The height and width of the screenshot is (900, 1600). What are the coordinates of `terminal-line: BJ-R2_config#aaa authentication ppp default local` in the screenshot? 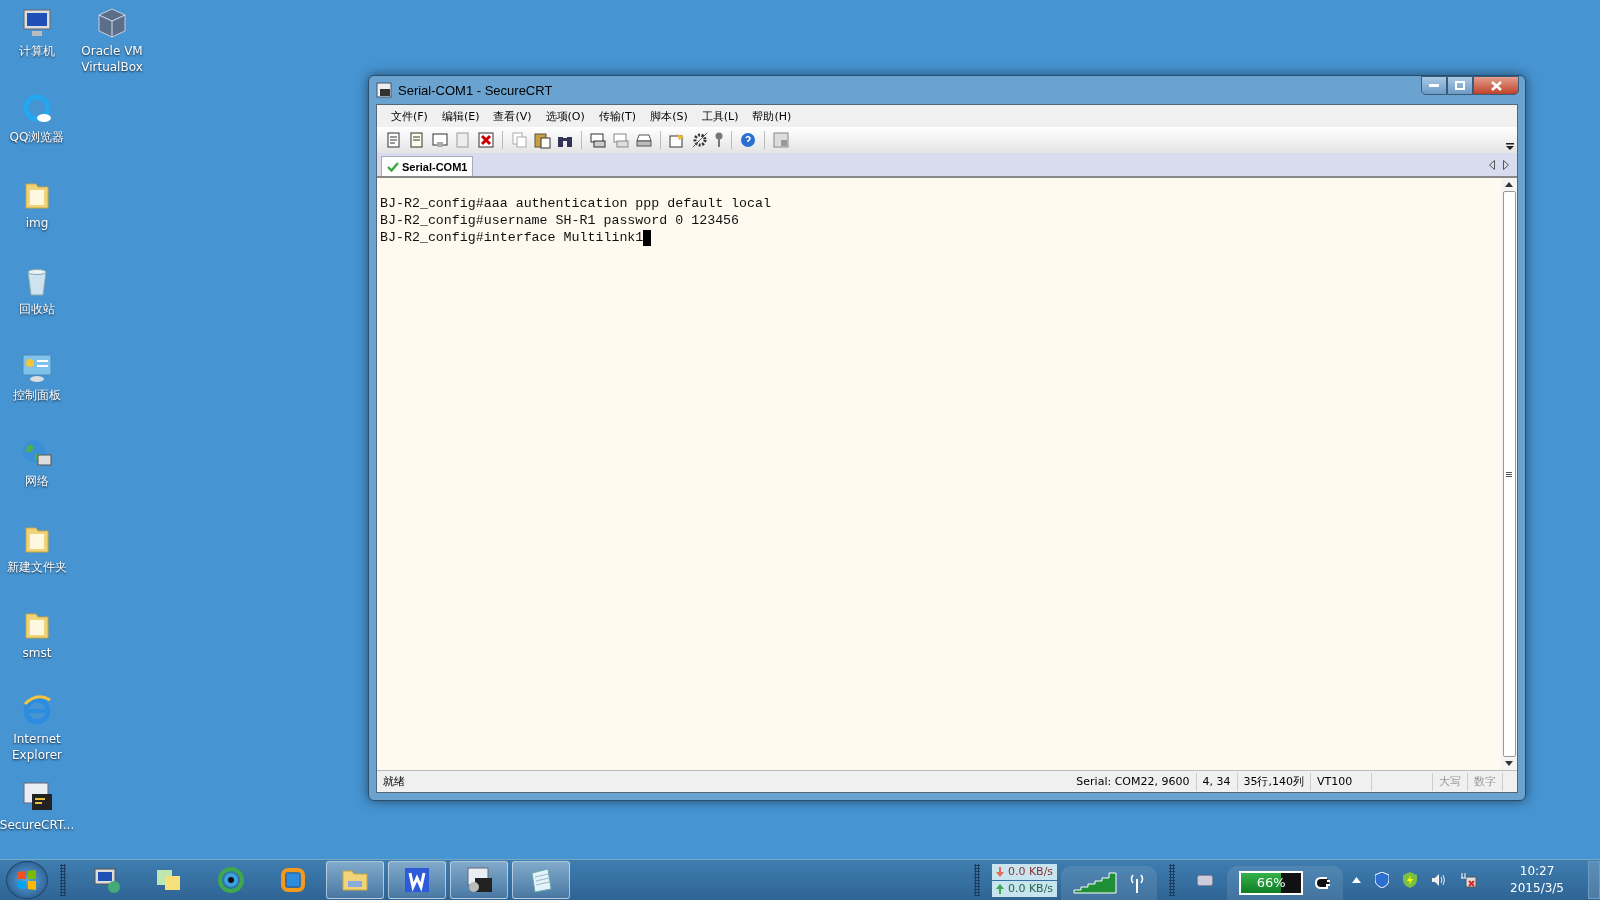 It's located at (575, 203).